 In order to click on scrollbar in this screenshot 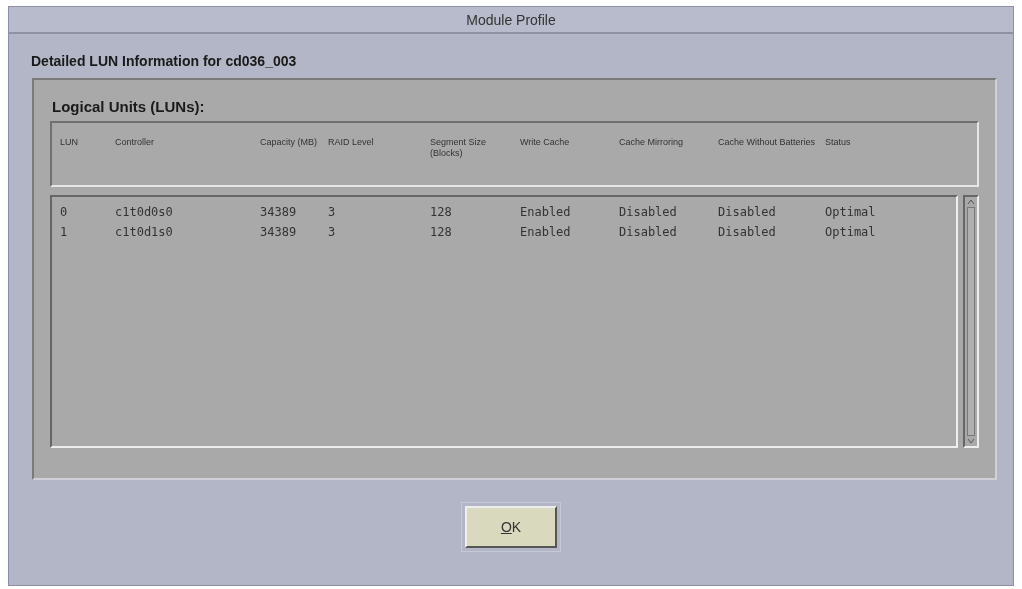, I will do `click(971, 321)`.